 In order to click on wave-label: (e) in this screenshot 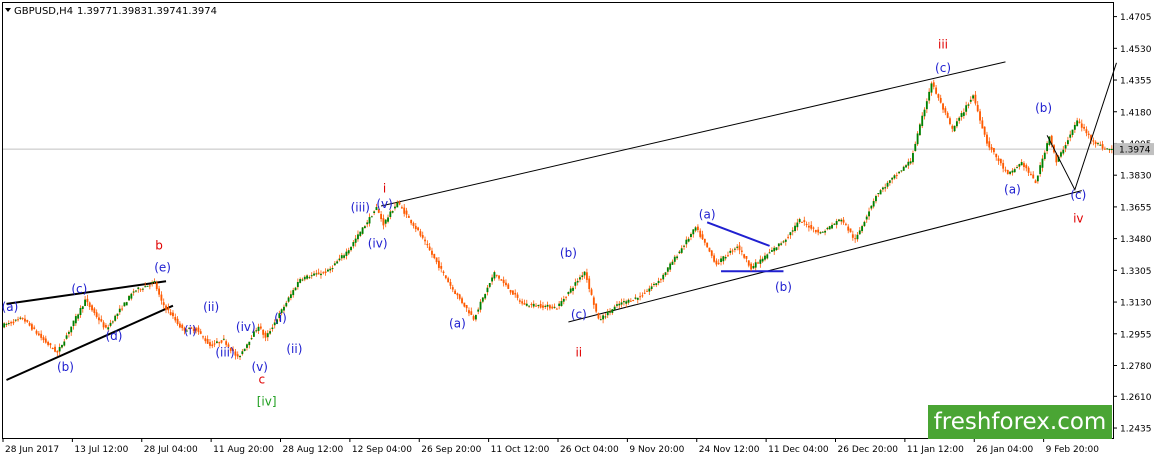, I will do `click(162, 267)`.